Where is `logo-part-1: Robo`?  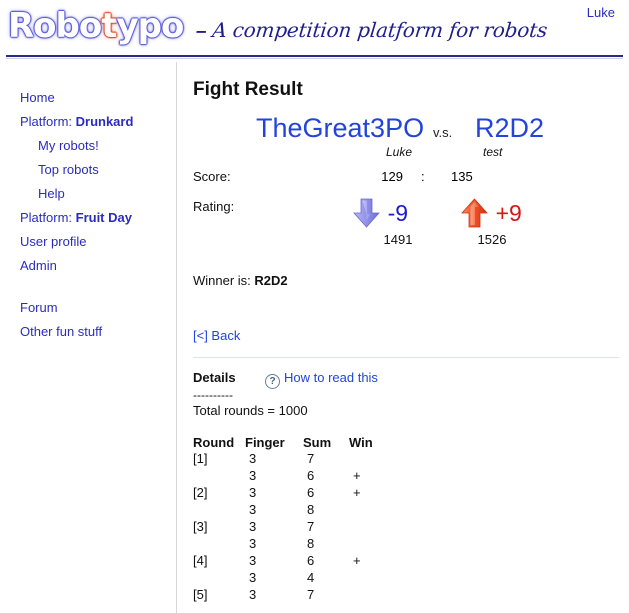 logo-part-1: Robo is located at coordinates (55, 26).